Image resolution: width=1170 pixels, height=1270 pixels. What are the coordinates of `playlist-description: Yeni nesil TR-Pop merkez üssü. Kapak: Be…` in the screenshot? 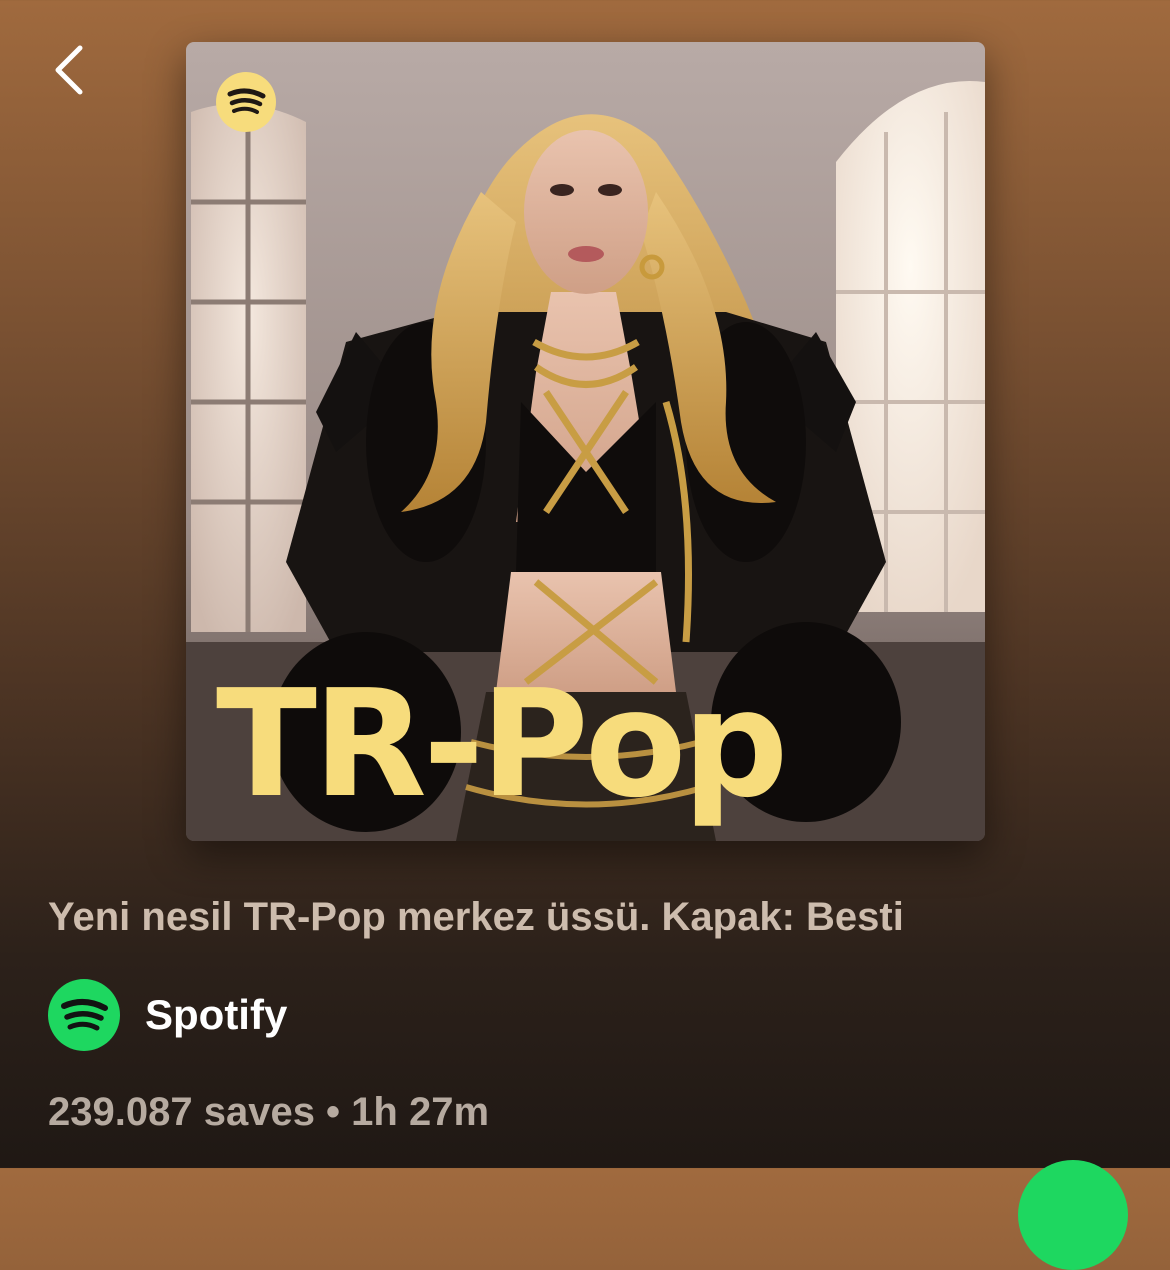 It's located at (476, 917).